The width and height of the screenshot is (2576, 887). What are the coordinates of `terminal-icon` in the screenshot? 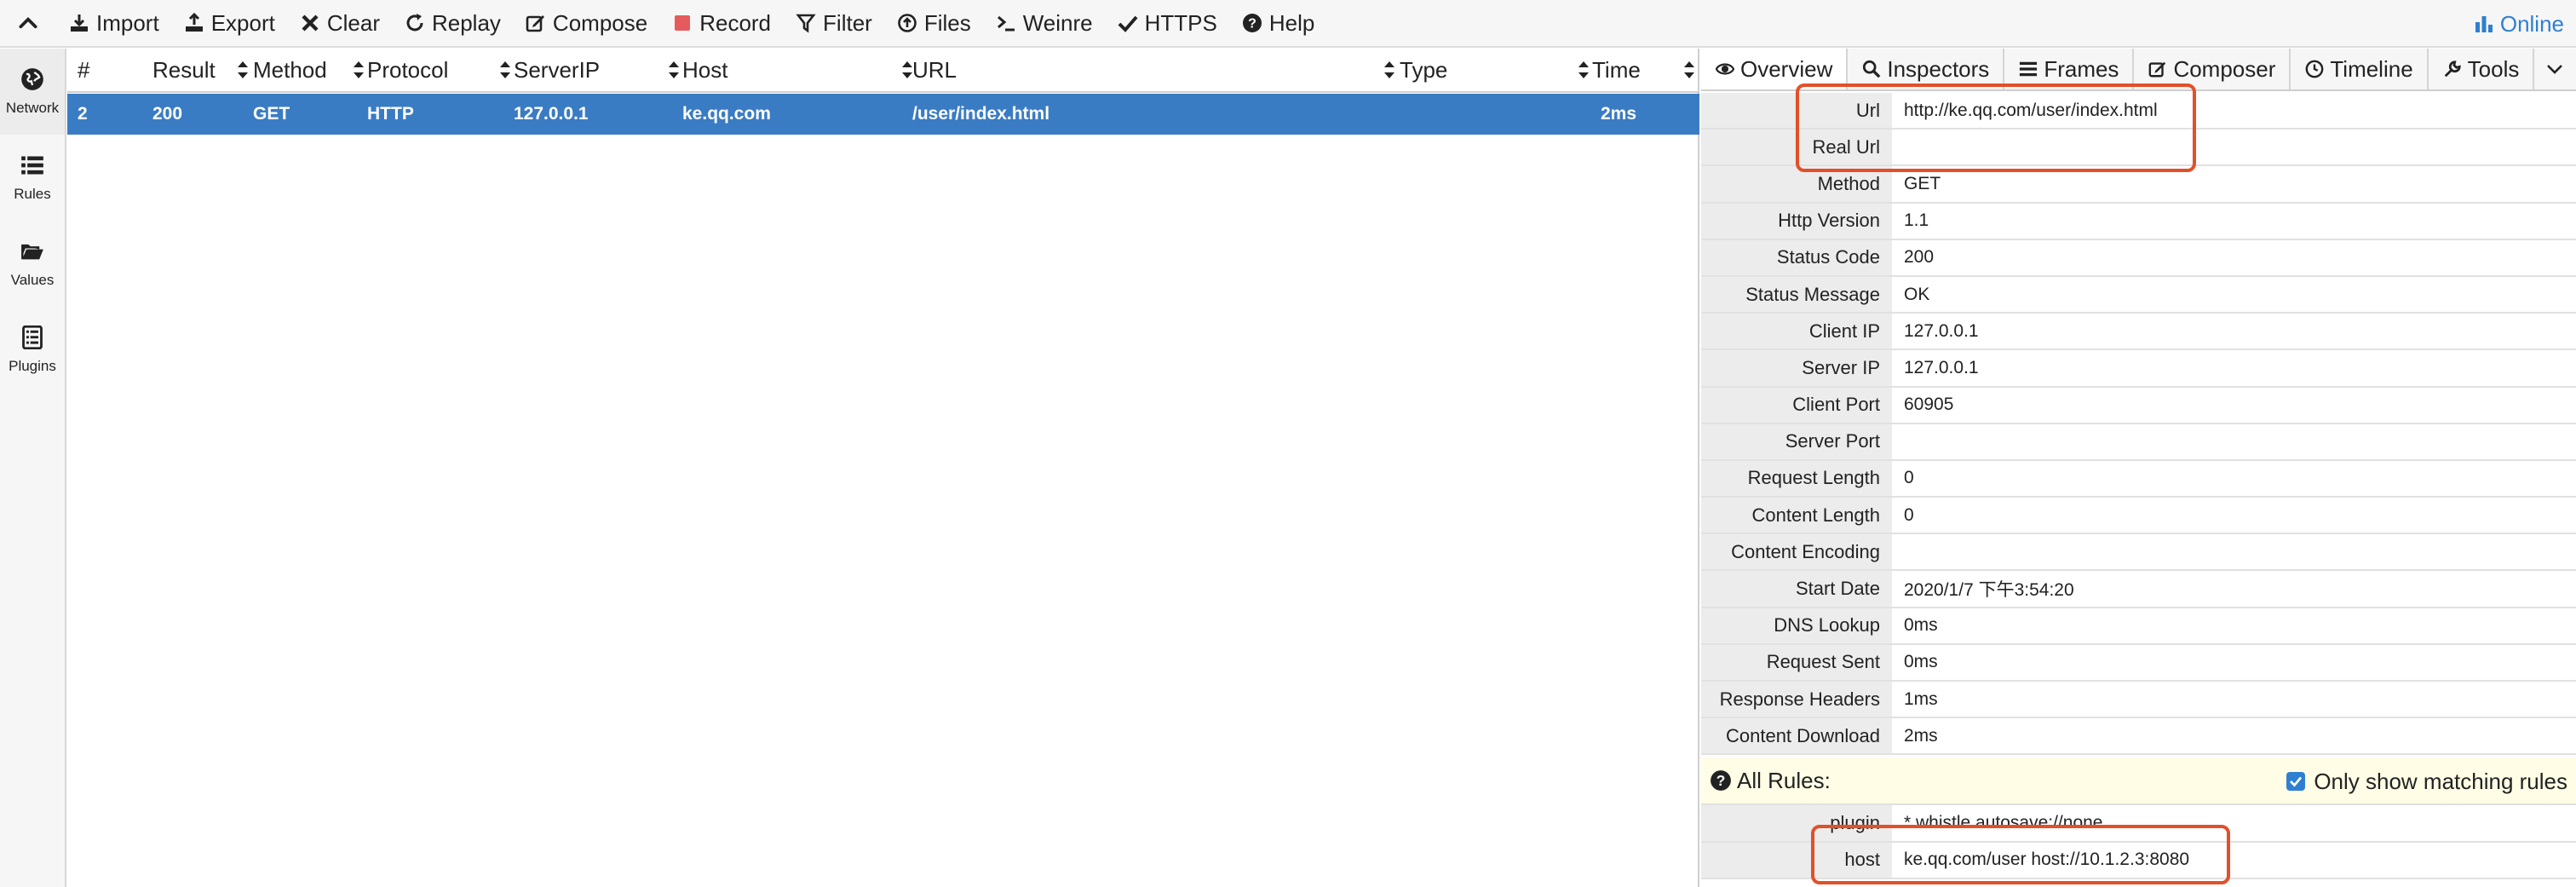 It's located at (1006, 23).